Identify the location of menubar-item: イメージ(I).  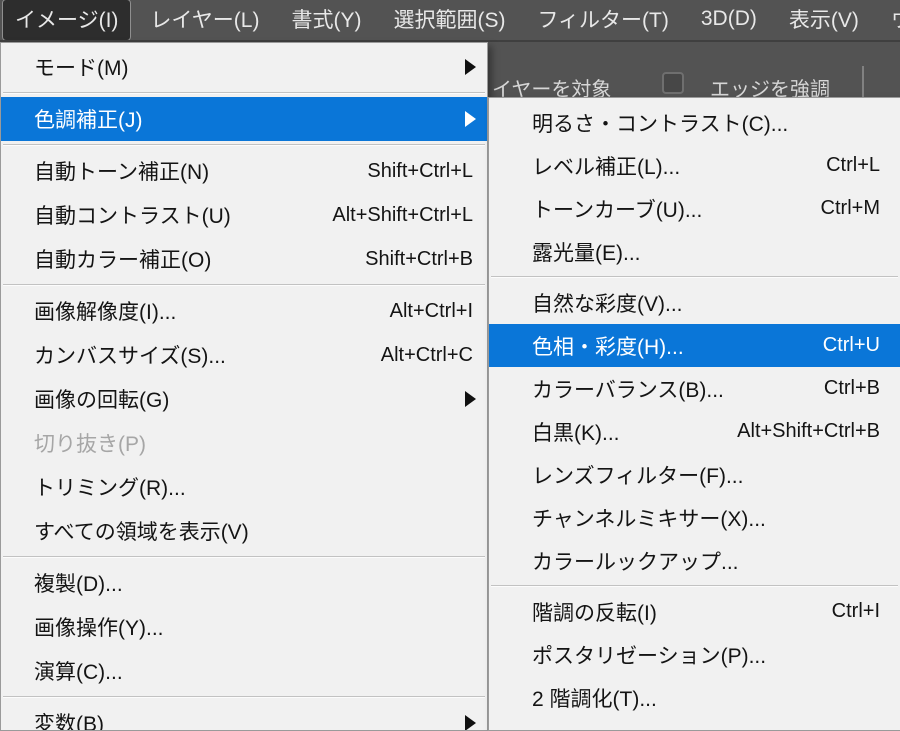
(67, 20).